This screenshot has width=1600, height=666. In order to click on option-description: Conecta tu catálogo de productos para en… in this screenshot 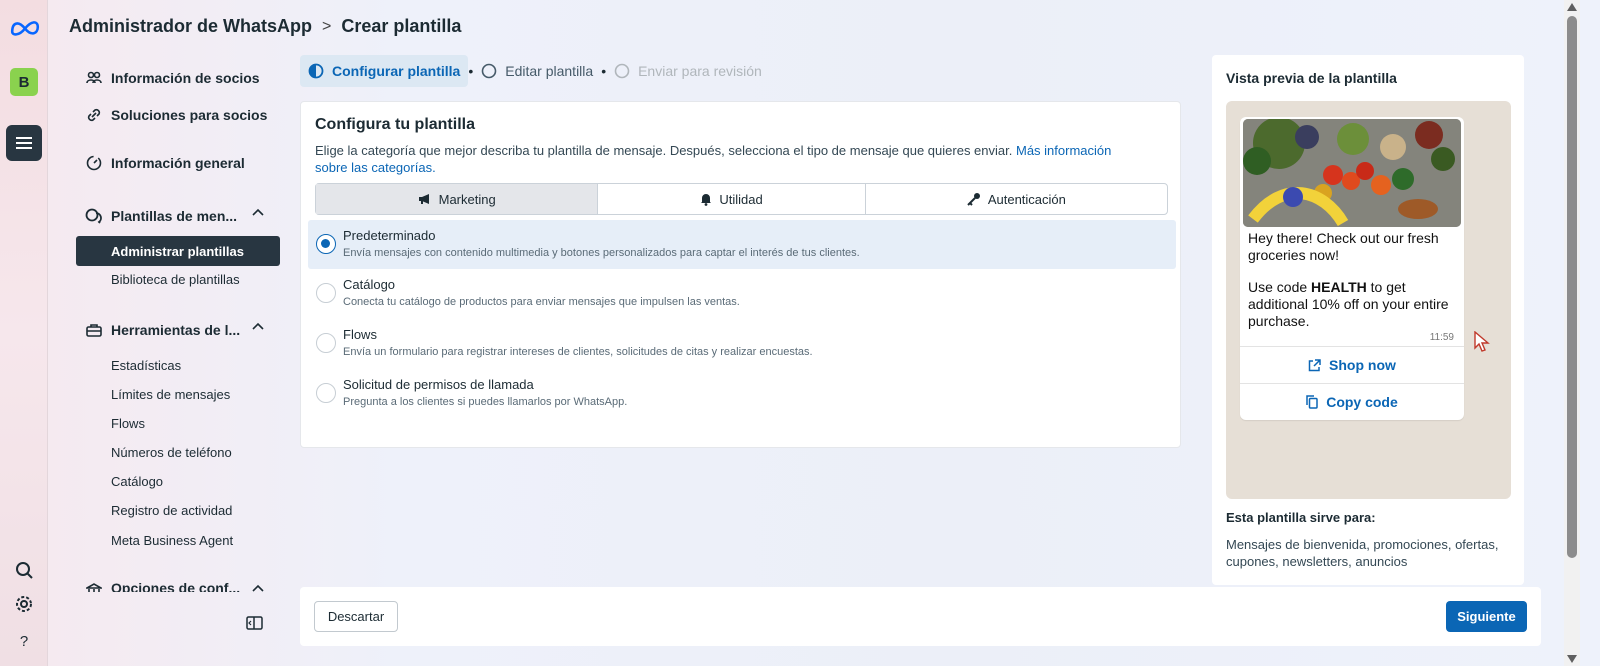, I will do `click(541, 302)`.